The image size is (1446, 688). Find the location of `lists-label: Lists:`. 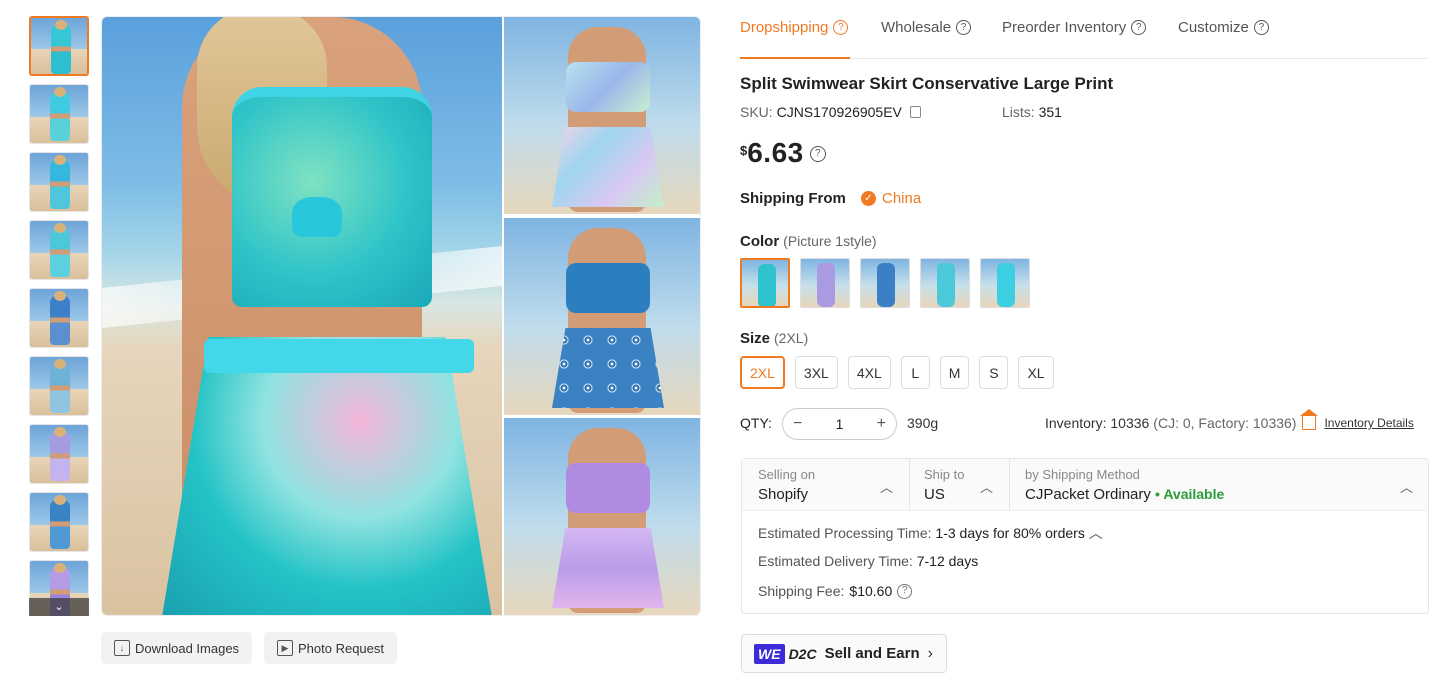

lists-label: Lists: is located at coordinates (1018, 112).